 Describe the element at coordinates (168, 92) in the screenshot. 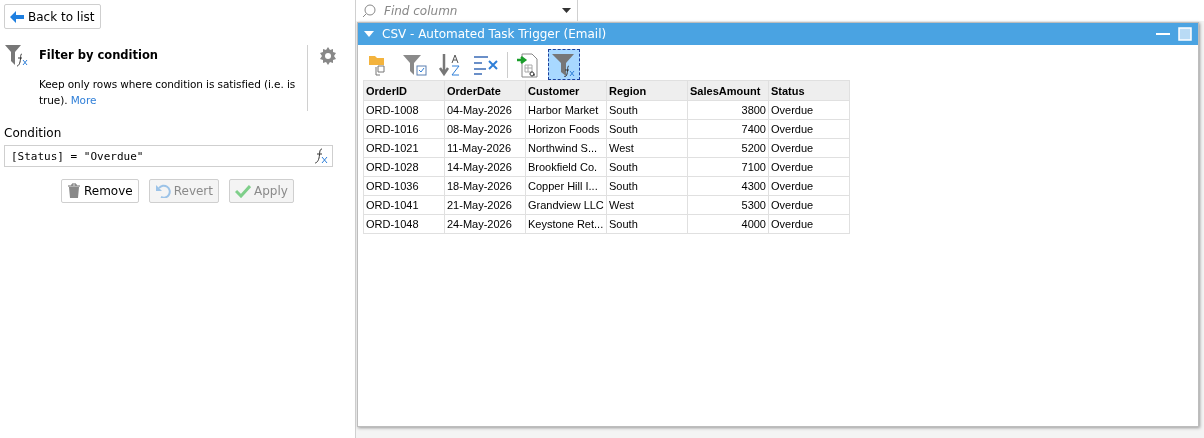

I see `step-description: Keep only rows where condition is satisfied (i.e. is true). More` at that location.